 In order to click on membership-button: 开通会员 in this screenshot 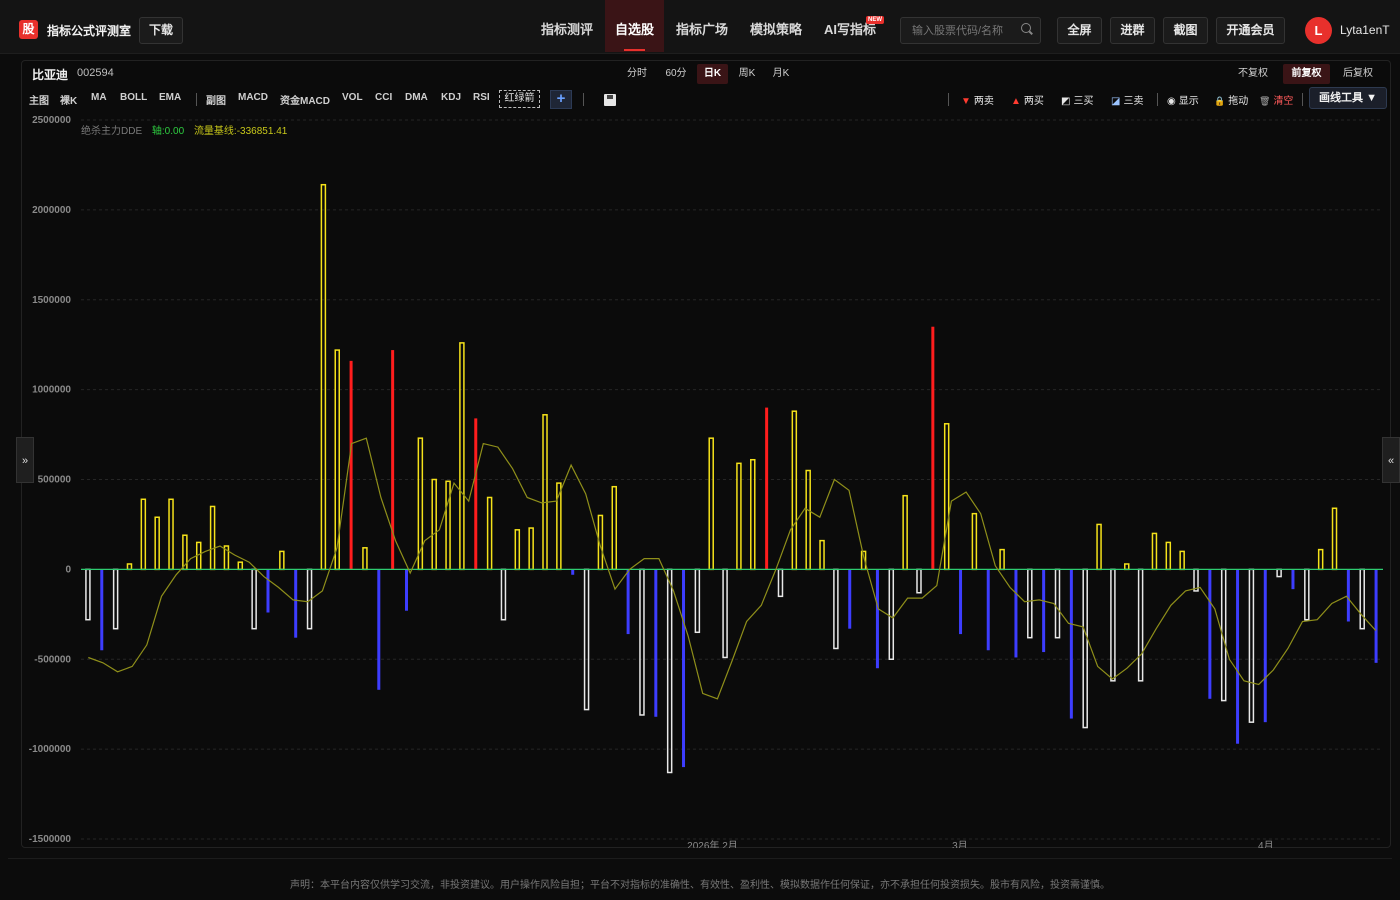, I will do `click(1250, 30)`.